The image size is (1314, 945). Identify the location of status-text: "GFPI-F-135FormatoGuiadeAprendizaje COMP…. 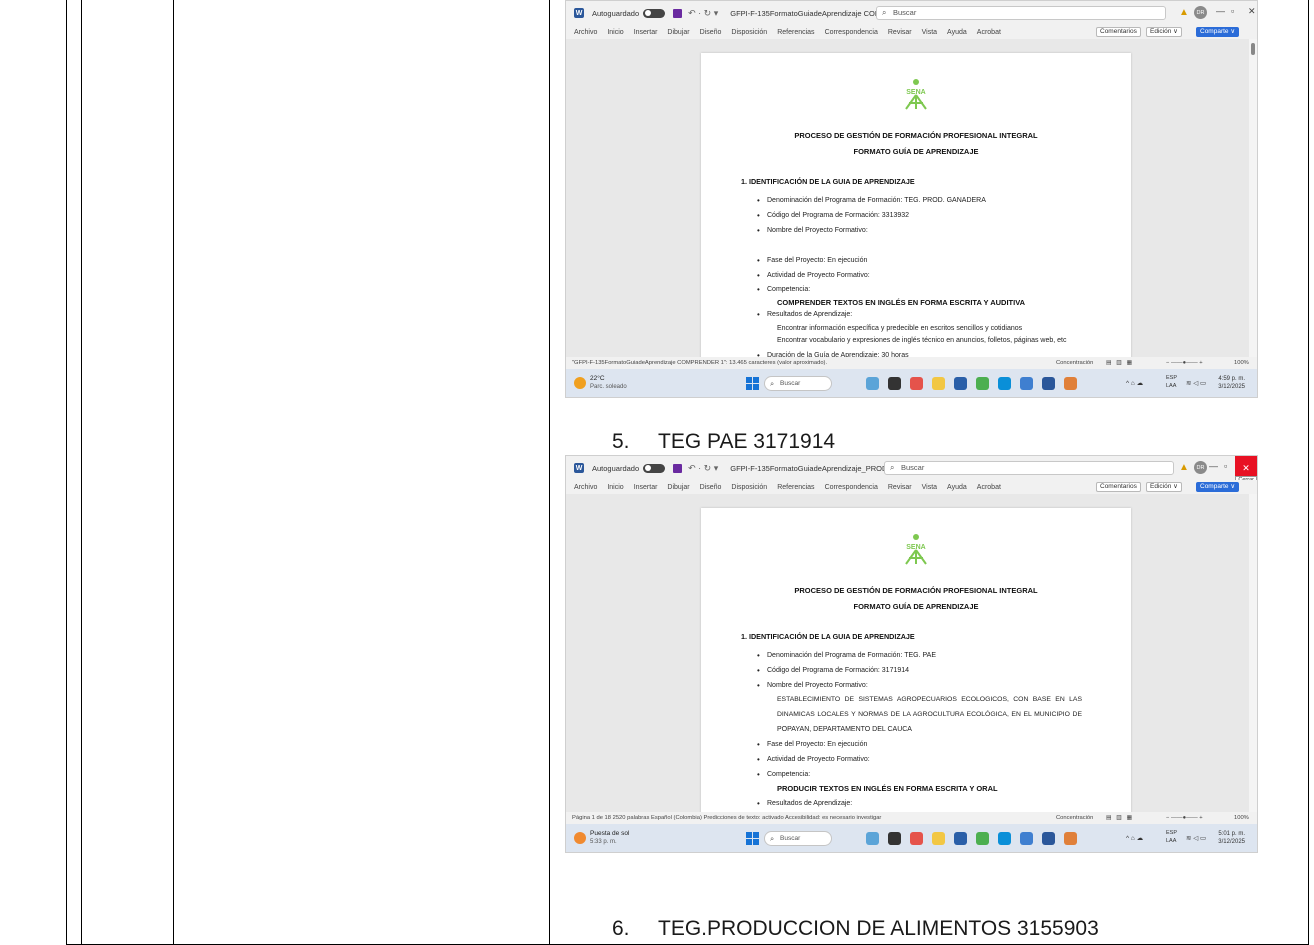
(700, 363).